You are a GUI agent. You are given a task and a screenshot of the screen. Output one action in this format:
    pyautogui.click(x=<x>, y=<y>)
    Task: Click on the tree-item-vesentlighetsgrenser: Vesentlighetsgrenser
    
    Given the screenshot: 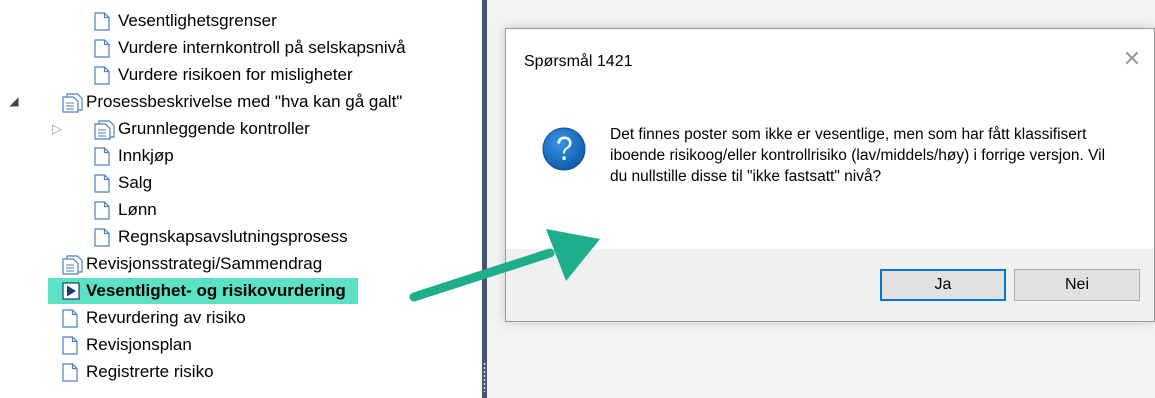 What is the action you would take?
    pyautogui.click(x=185, y=21)
    